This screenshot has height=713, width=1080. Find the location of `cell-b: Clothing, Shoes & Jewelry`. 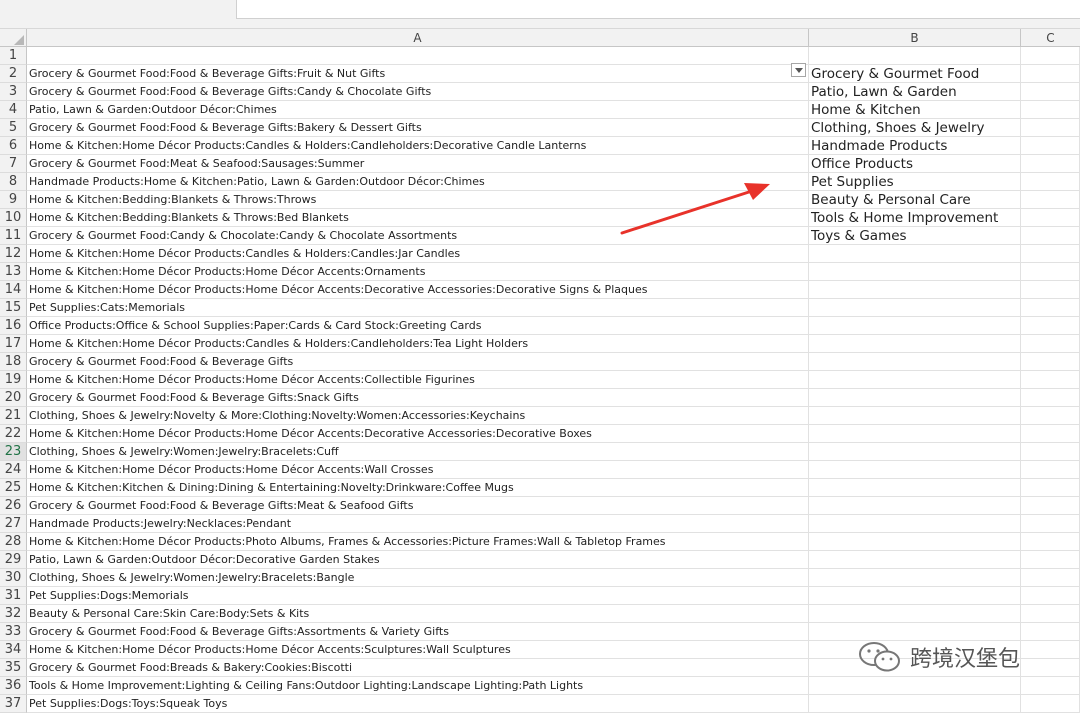

cell-b: Clothing, Shoes & Jewelry is located at coordinates (915, 128).